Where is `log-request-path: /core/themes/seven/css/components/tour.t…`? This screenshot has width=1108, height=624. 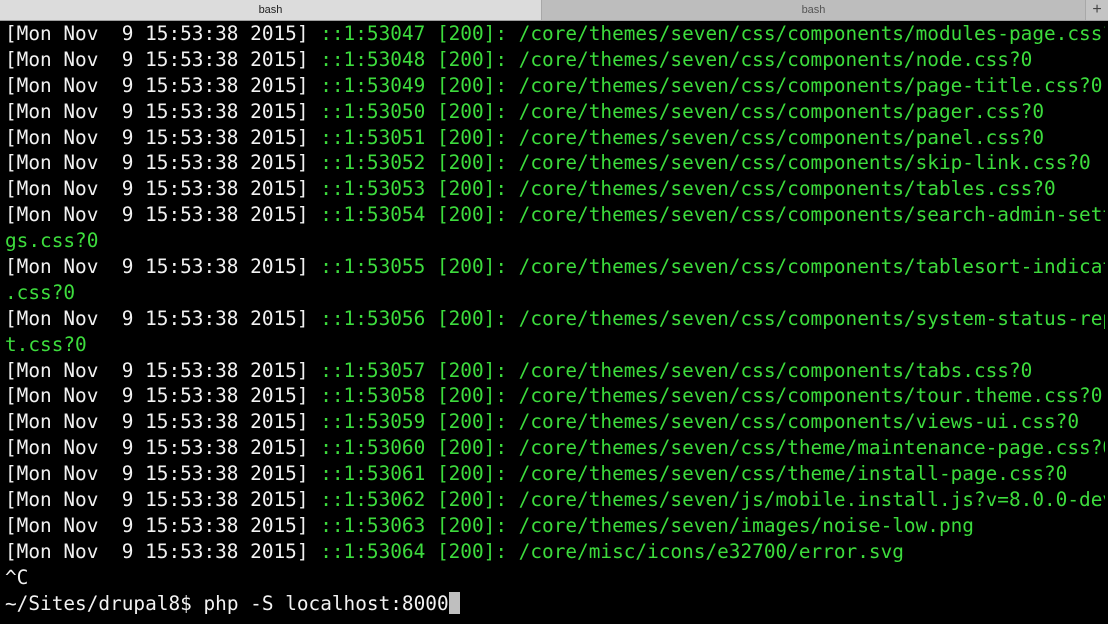 log-request-path: /core/themes/seven/css/components/tour.t… is located at coordinates (810, 396).